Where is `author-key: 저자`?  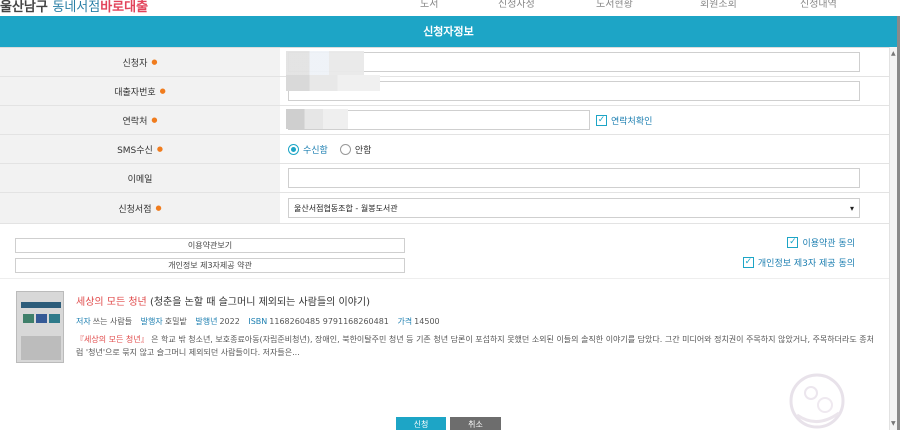
author-key: 저자 is located at coordinates (83, 321).